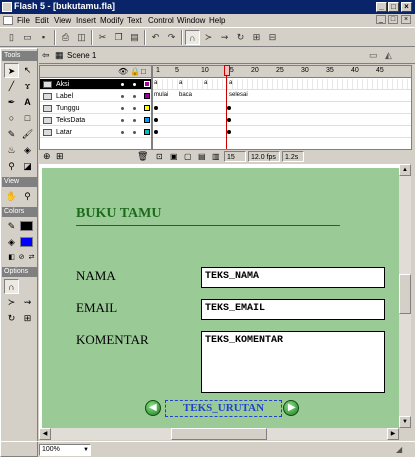 This screenshot has width=415, height=457. I want to click on rotate-option-icon: ↻, so click(11, 318).